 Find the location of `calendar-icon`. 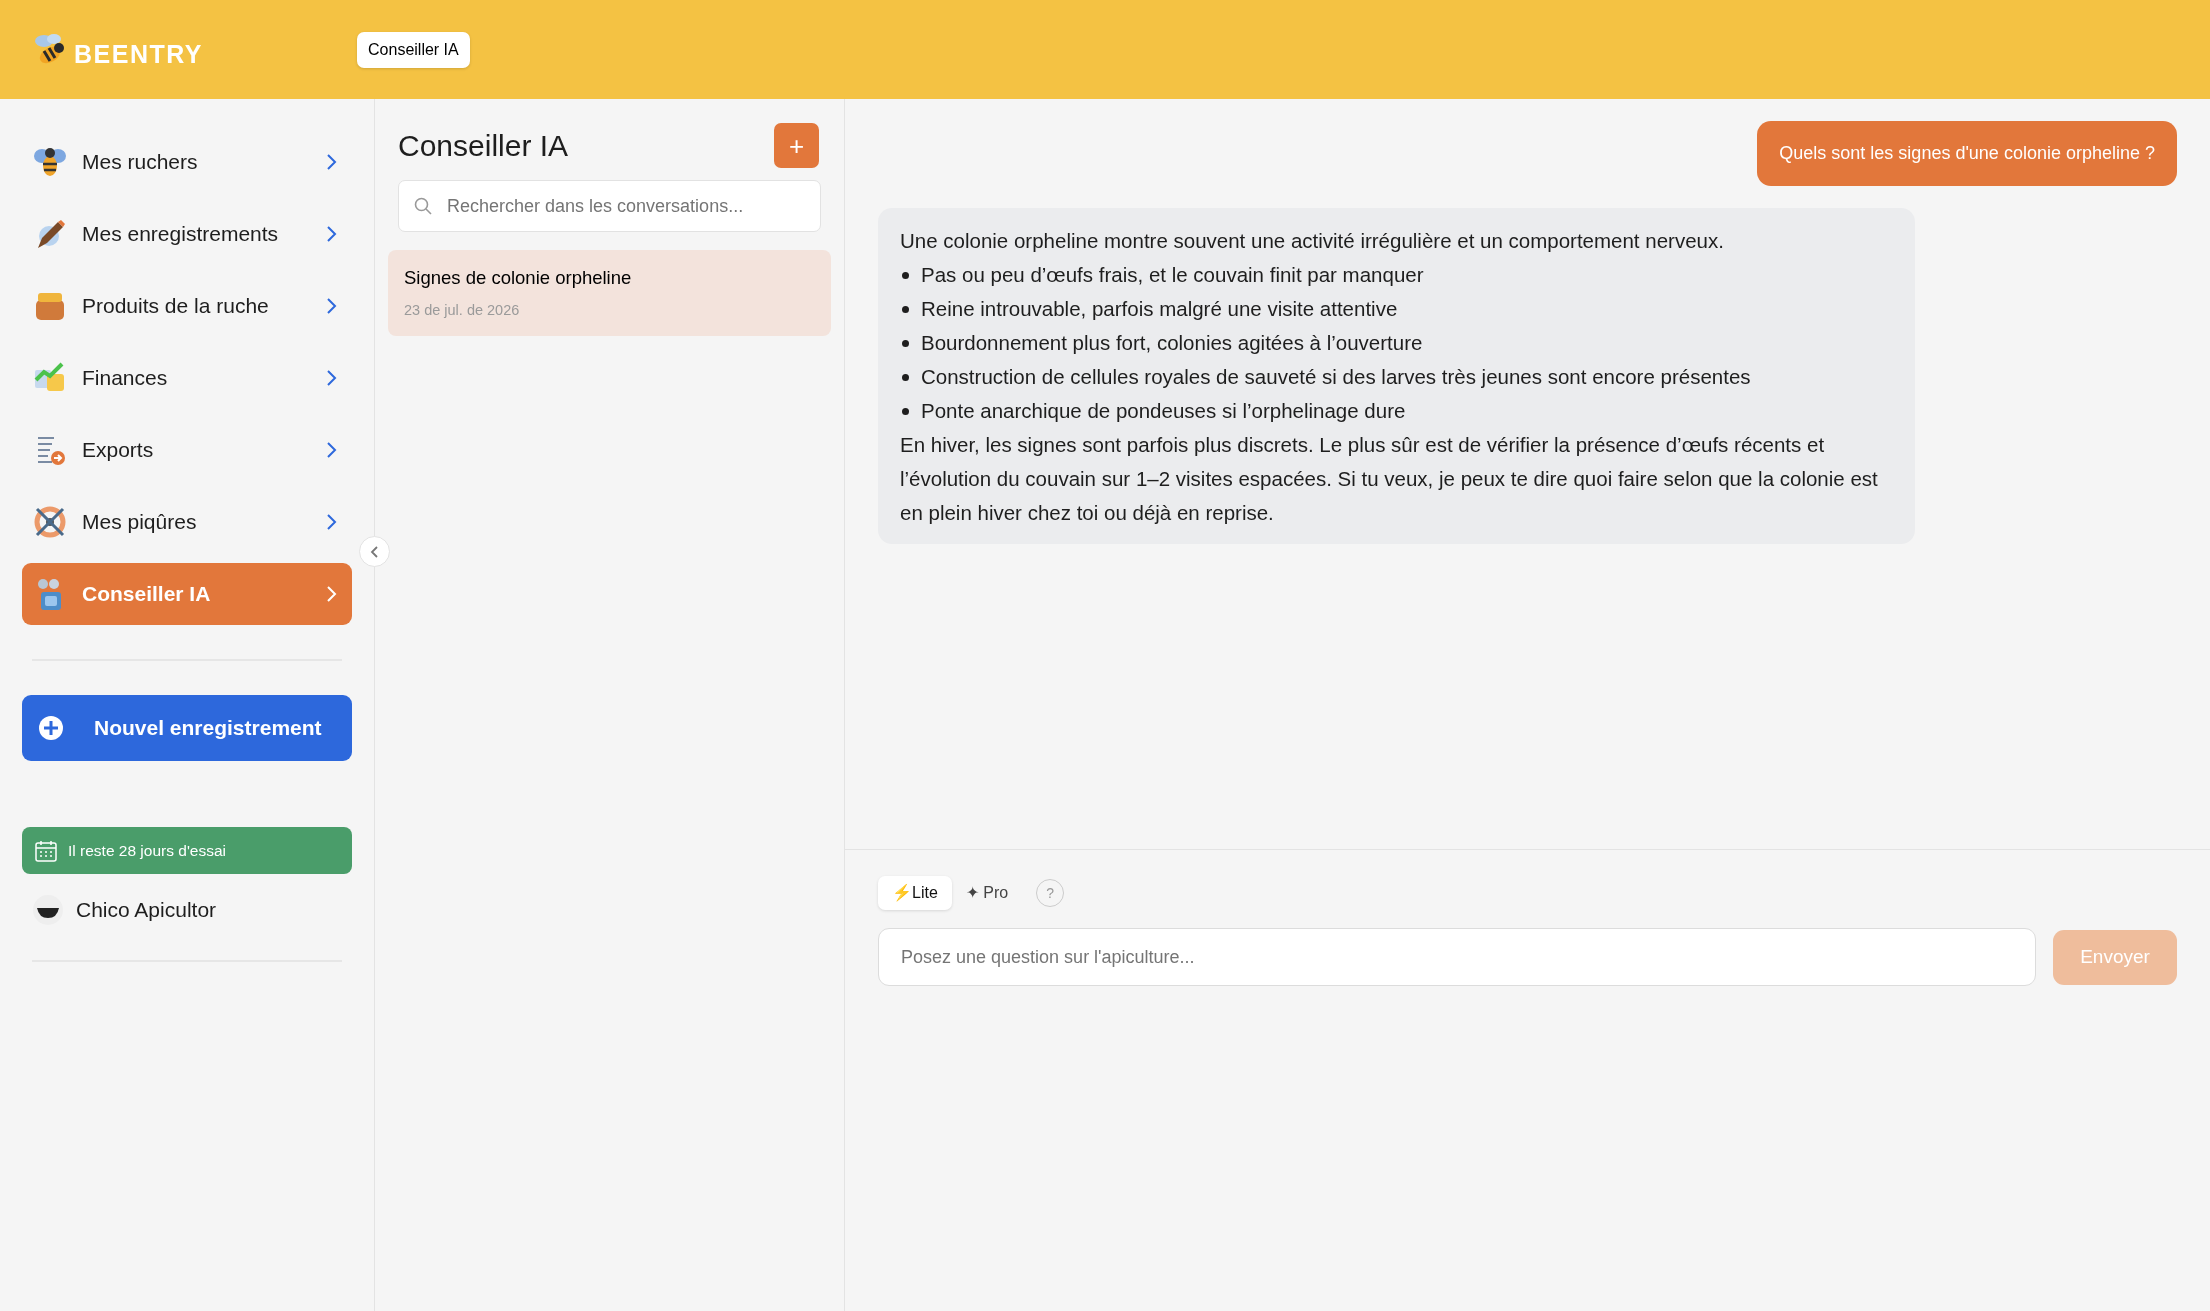

calendar-icon is located at coordinates (46, 850).